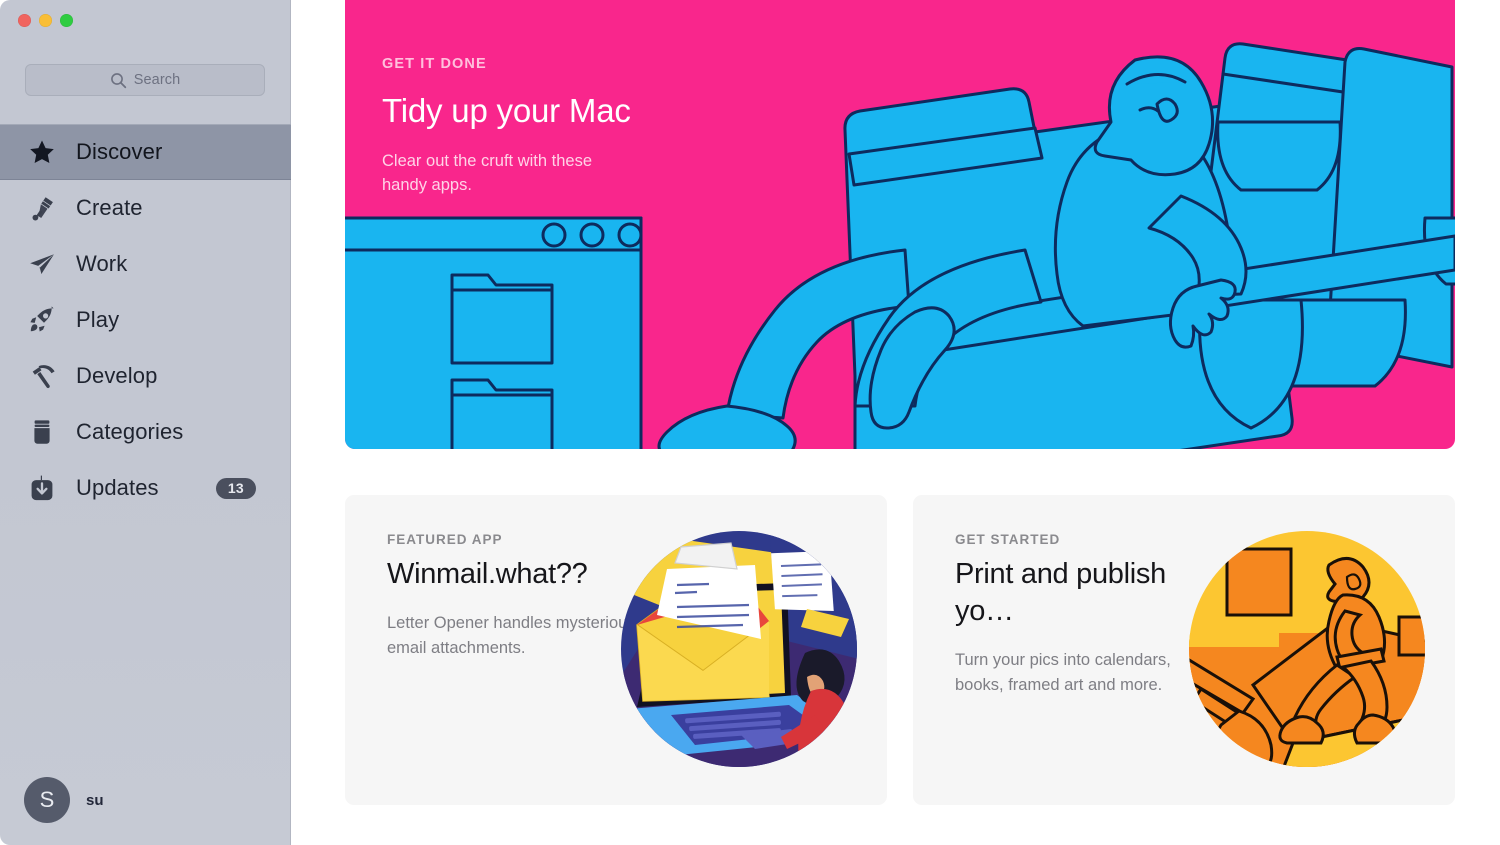 This screenshot has height=845, width=1500. I want to click on sidebar-item-label: Work, so click(102, 263).